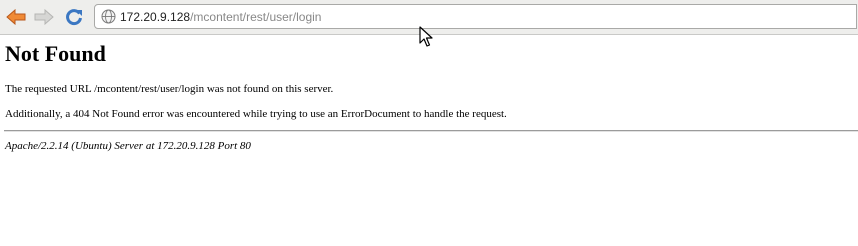 Image resolution: width=858 pixels, height=246 pixels. What do you see at coordinates (431, 131) in the screenshot?
I see `horizontal-rule` at bounding box center [431, 131].